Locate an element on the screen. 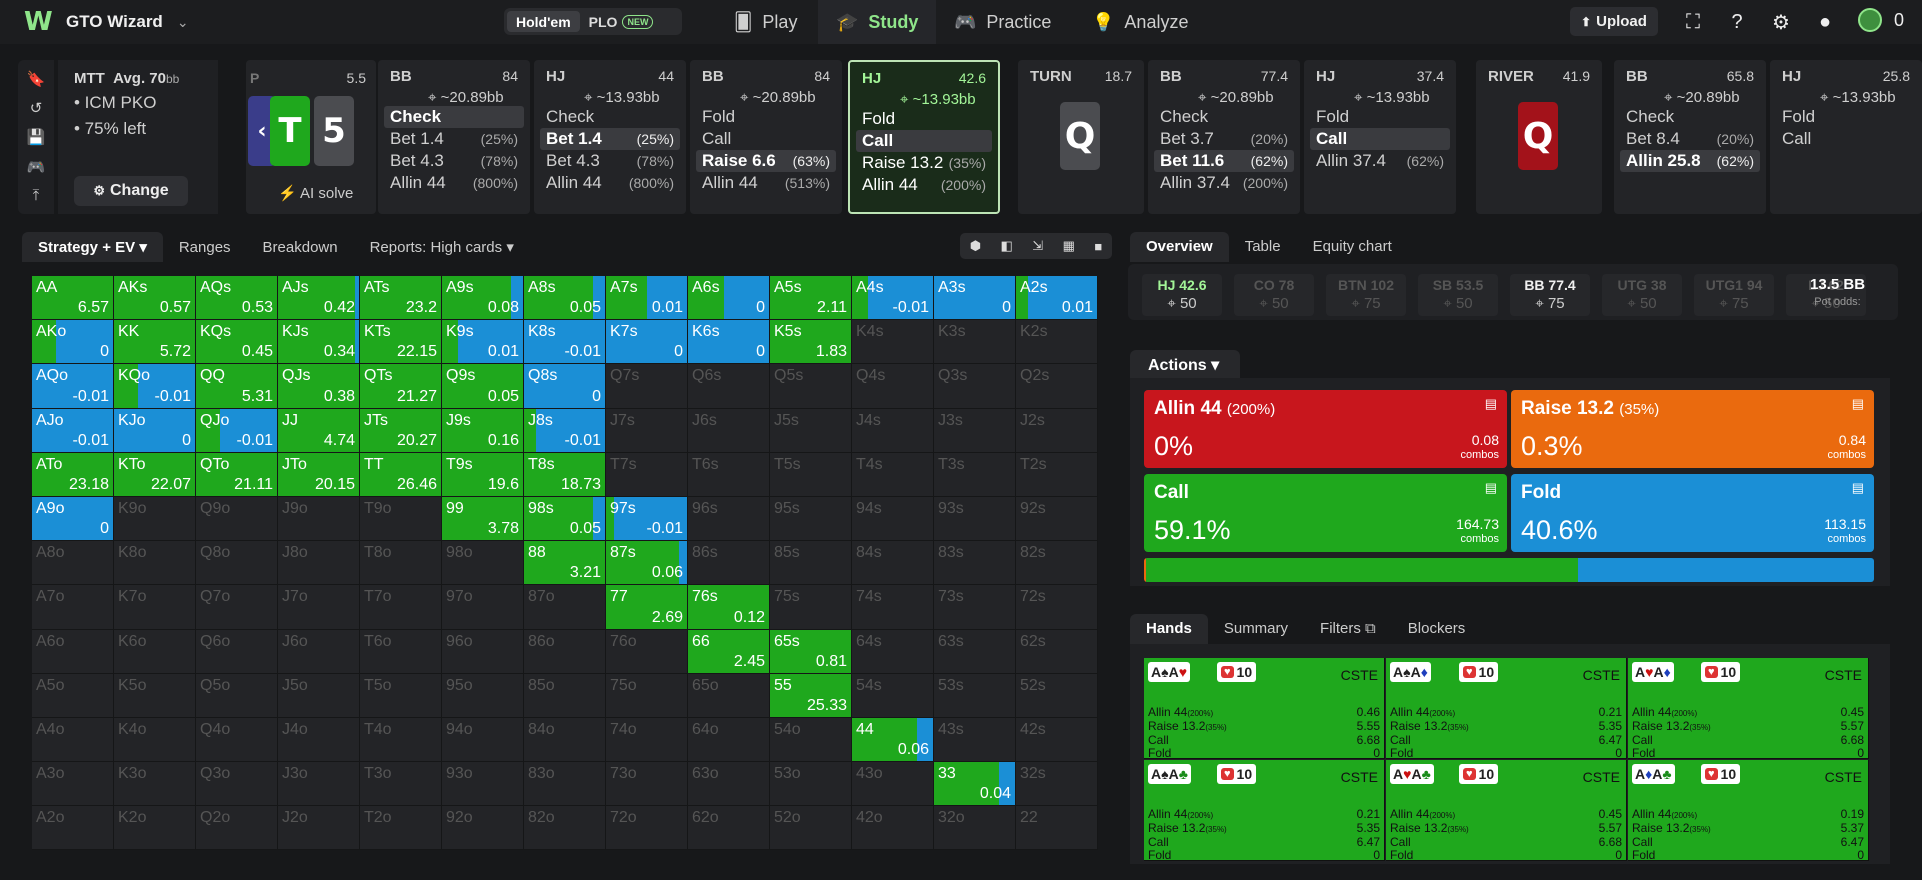 This screenshot has width=1922, height=880. hand-cell: 65s 0.81 is located at coordinates (811, 651).